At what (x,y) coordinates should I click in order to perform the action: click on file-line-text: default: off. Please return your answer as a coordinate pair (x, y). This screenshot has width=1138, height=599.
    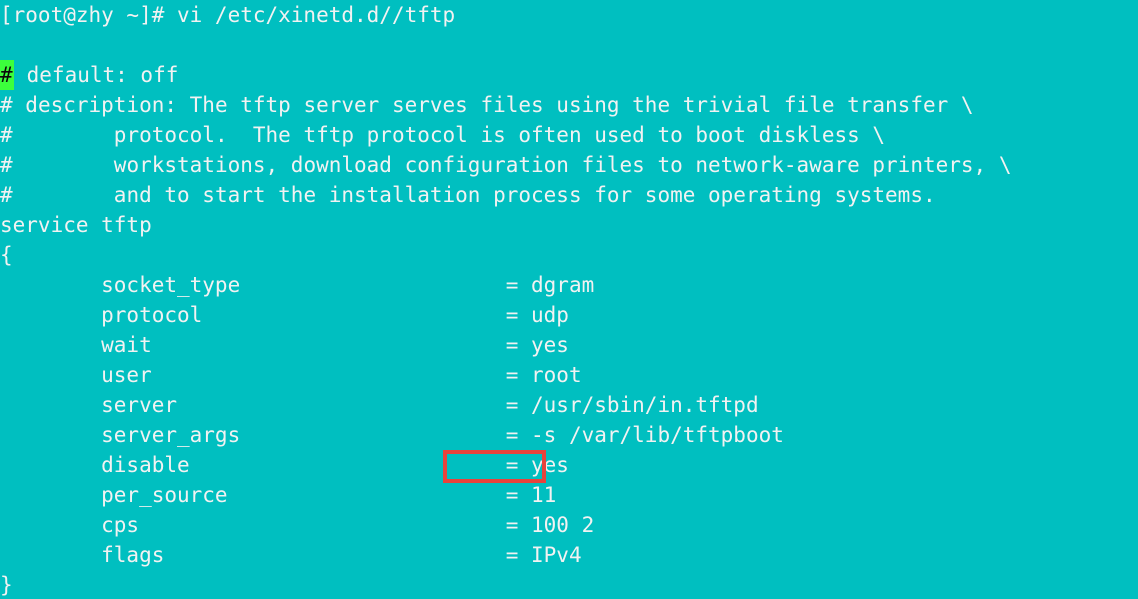
    Looking at the image, I should click on (96, 75).